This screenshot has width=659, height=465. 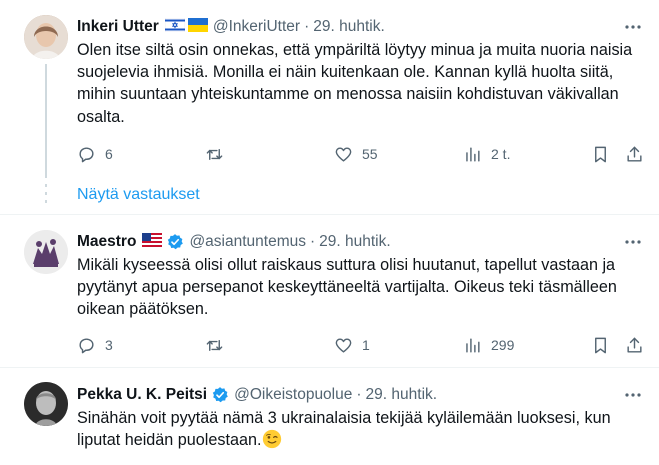 I want to click on views-count: 299, so click(x=503, y=345).